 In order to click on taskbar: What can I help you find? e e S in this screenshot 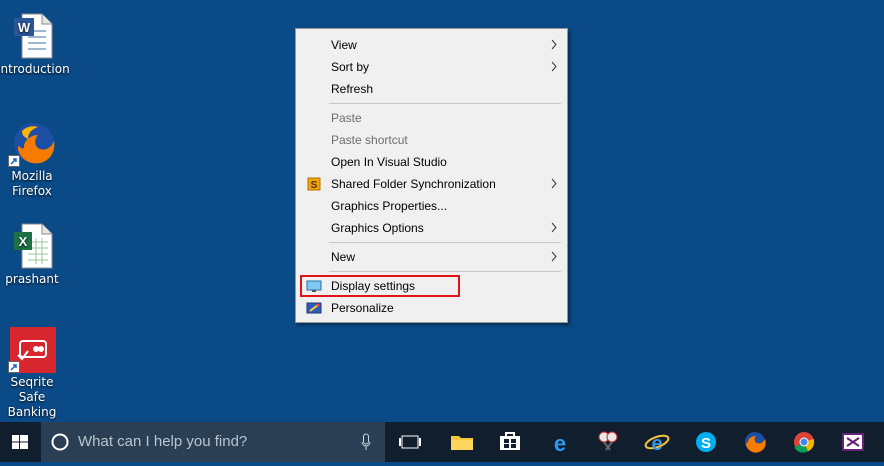, I will do `click(442, 442)`.